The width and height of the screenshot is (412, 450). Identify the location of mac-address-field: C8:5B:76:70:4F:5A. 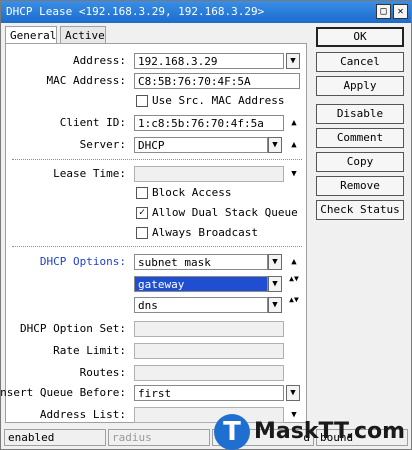
(217, 81).